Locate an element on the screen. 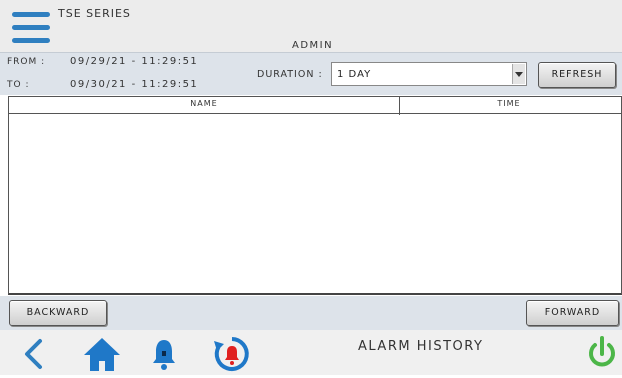  brand-title: TSE SERIES is located at coordinates (94, 13).